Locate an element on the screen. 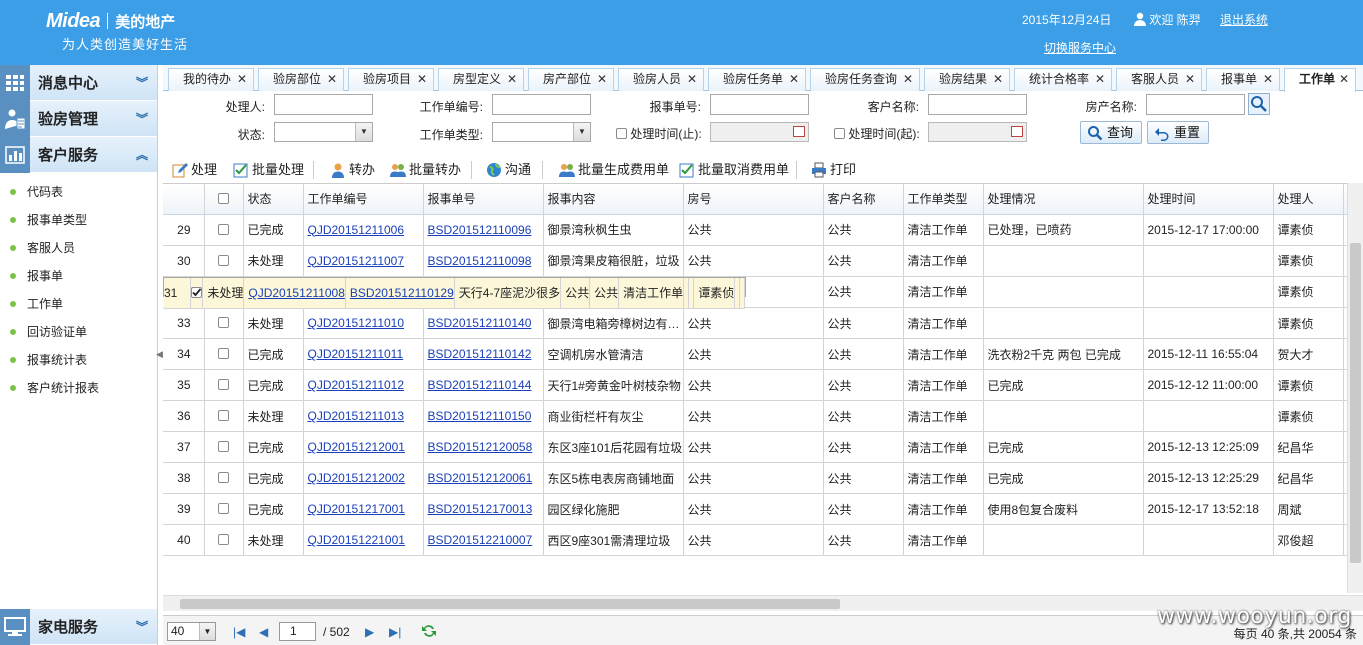 This screenshot has width=1363, height=645. tab-1: 验房部位 ✕ is located at coordinates (301, 79).